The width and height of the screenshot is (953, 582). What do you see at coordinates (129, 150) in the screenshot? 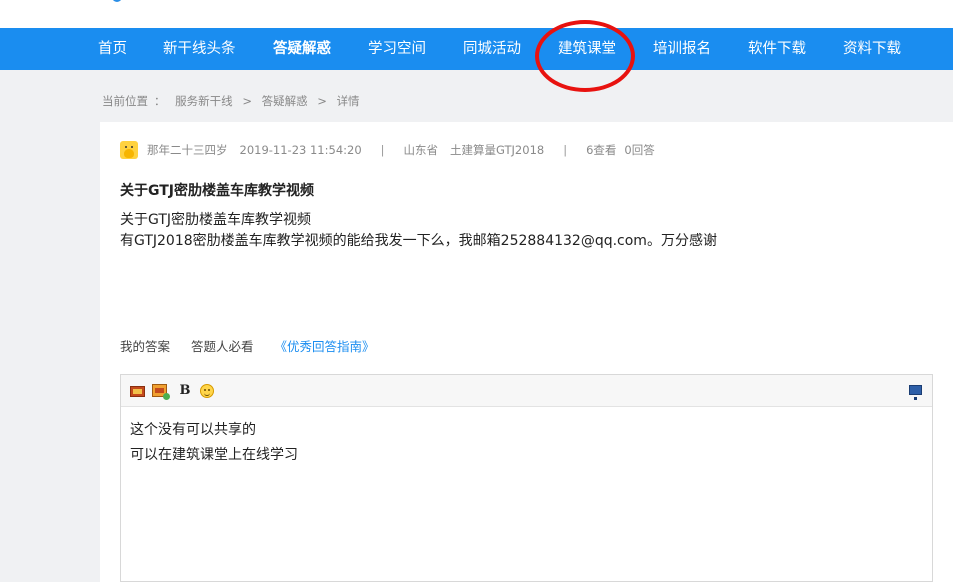
I see `avatar` at bounding box center [129, 150].